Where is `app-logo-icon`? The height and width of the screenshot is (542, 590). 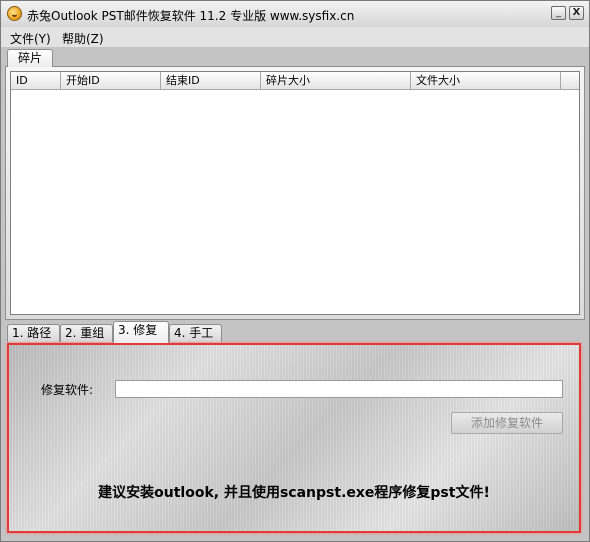
app-logo-icon is located at coordinates (14, 13).